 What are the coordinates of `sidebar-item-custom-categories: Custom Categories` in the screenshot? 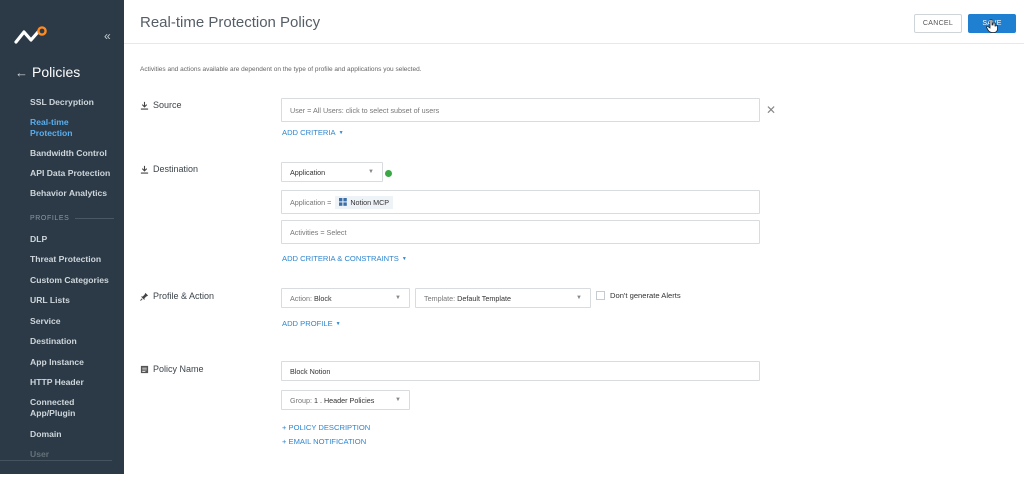 It's located at (69, 280).